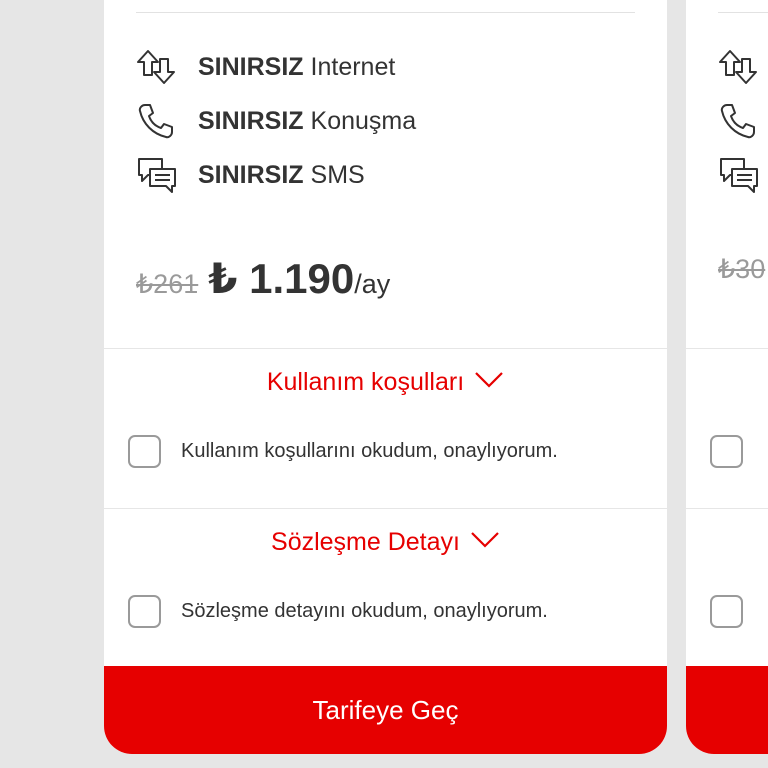 The height and width of the screenshot is (768, 768). I want to click on price-row: ₺30, so click(743, 284).